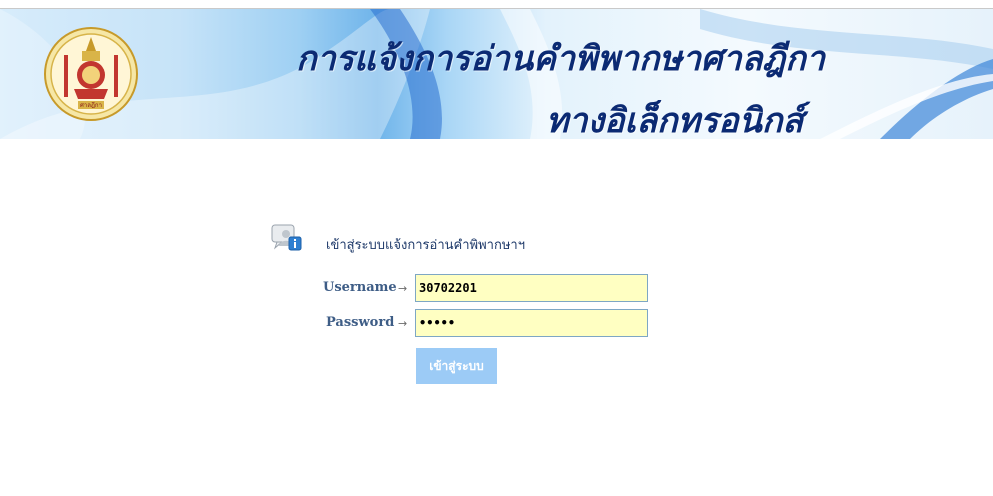 This screenshot has width=993, height=496. What do you see at coordinates (531, 288) in the screenshot?
I see `username-input` at bounding box center [531, 288].